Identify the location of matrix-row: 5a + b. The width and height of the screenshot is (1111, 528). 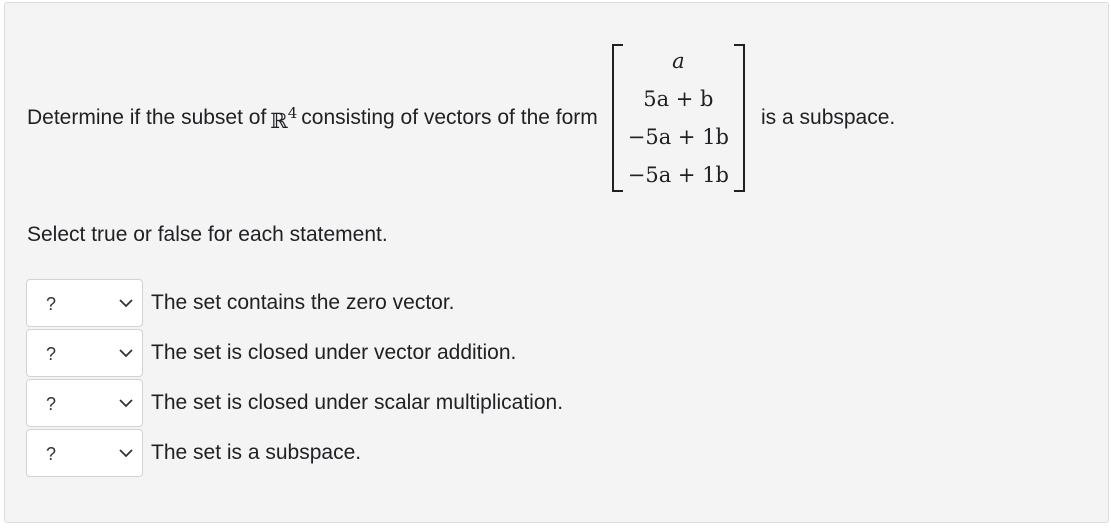
(678, 99).